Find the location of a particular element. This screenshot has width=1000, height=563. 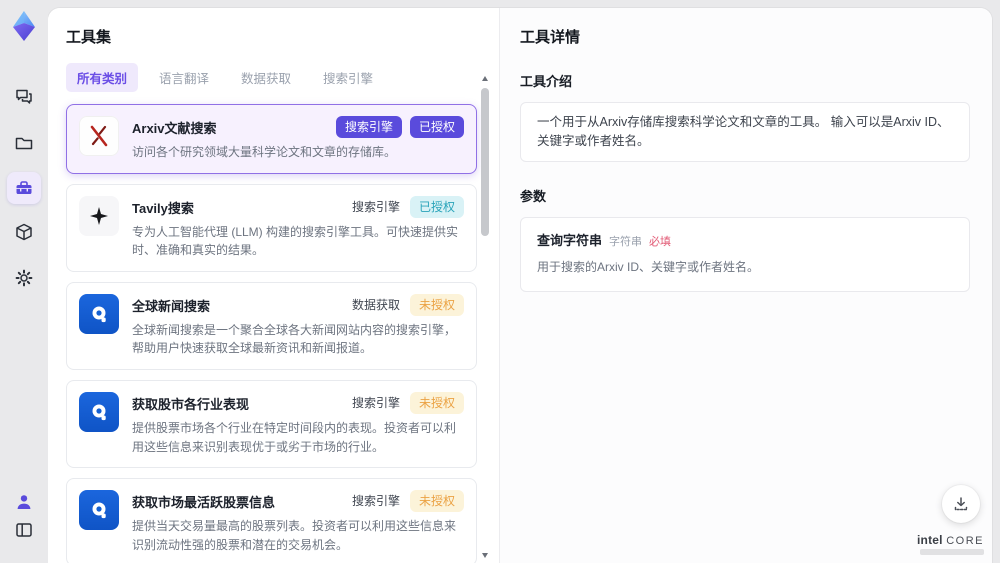

tool-name: 获取股市各行业表现 is located at coordinates (191, 404).